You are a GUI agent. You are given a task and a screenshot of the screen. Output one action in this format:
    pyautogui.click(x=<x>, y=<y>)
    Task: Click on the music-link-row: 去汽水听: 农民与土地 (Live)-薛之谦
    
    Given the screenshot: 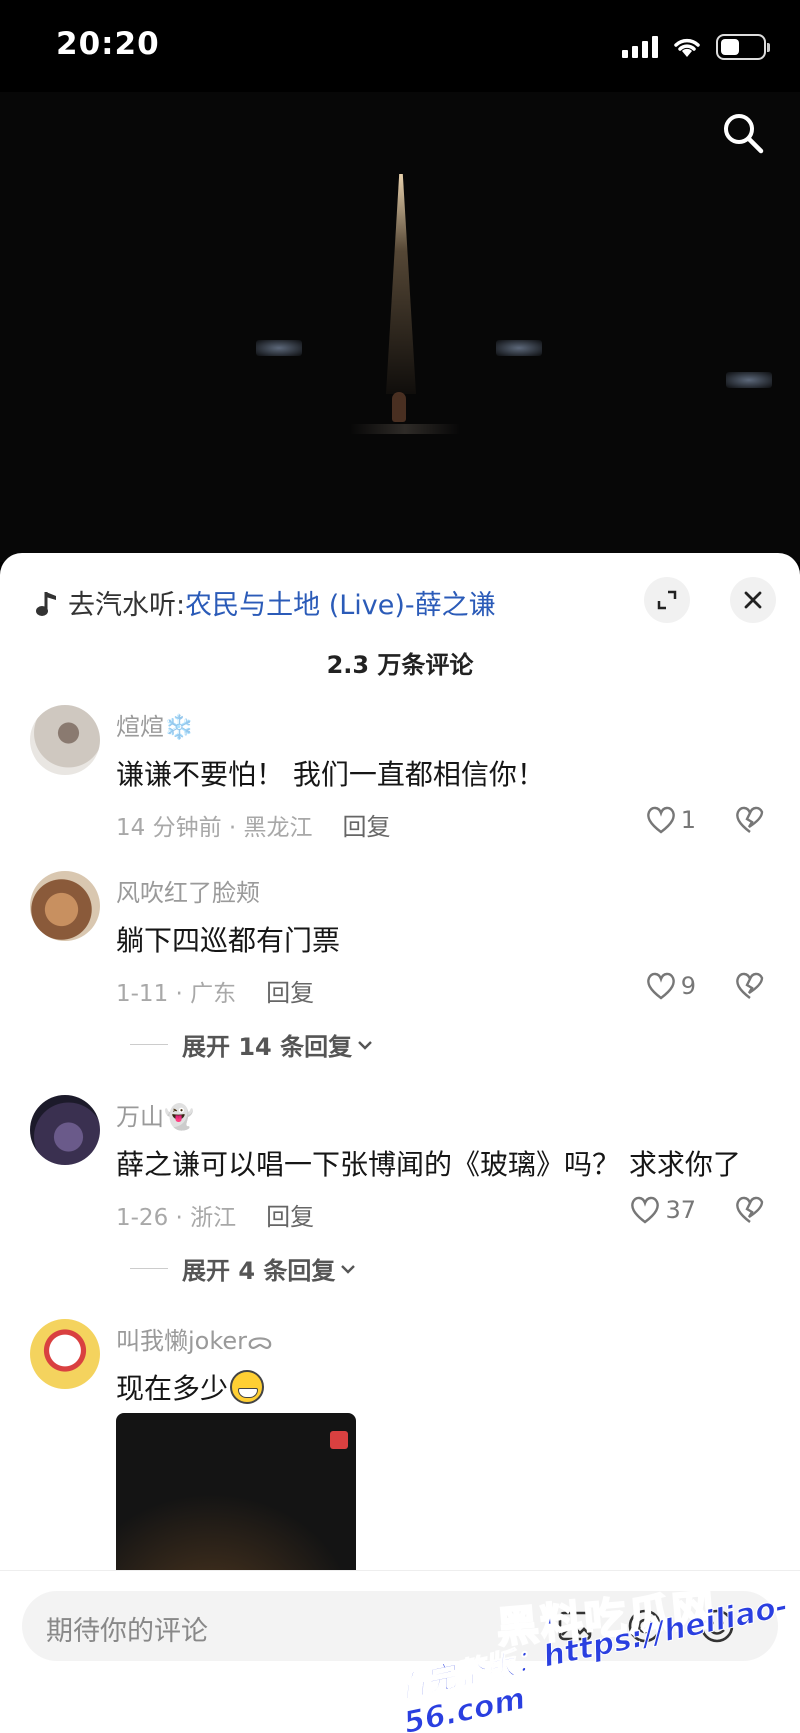 What is the action you would take?
    pyautogui.click(x=265, y=602)
    